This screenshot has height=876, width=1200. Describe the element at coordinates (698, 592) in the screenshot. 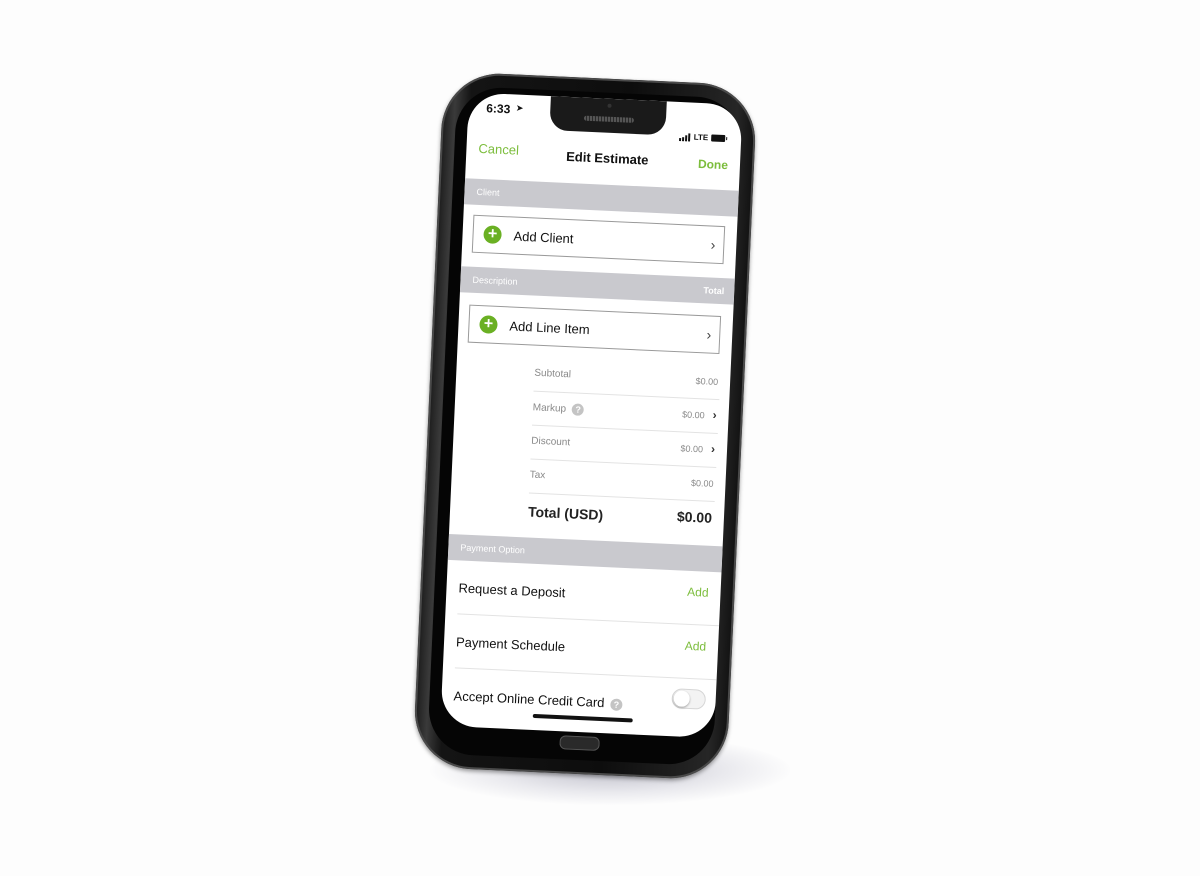

I see `add-deposit-button: Add` at that location.